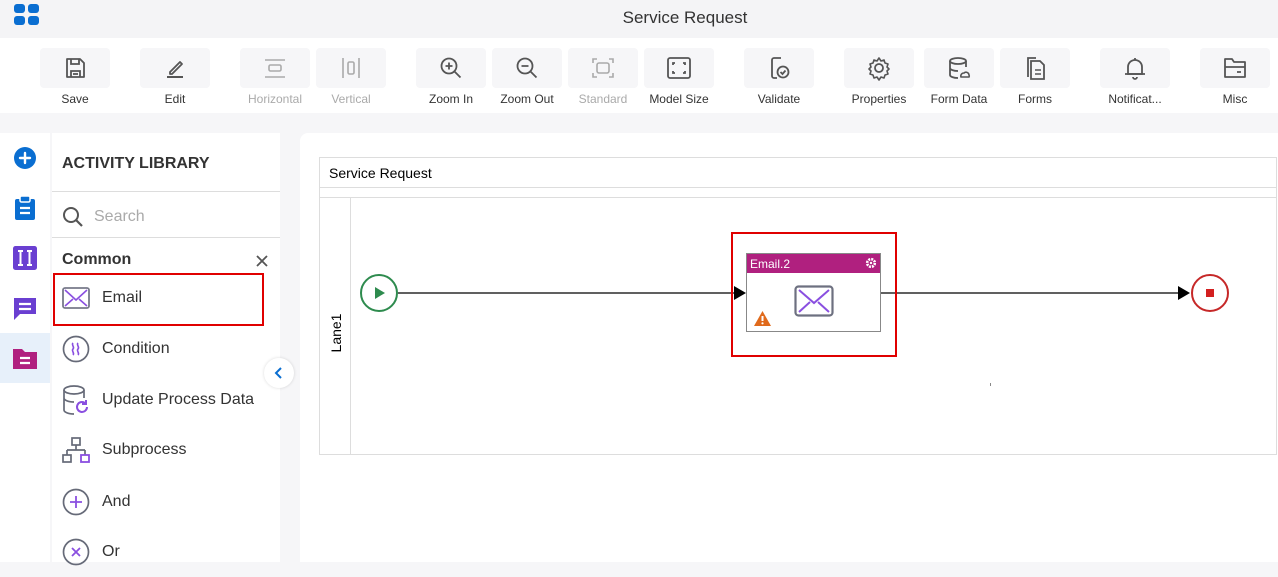 The height and width of the screenshot is (577, 1278). I want to click on model-size-button, so click(679, 68).